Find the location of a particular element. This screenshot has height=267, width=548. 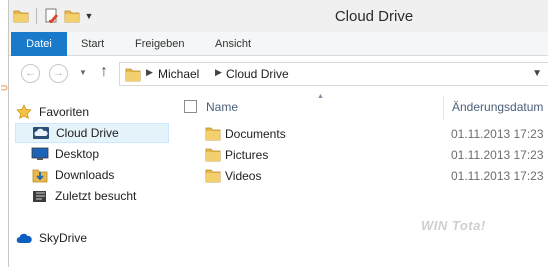

select-all-checkbox is located at coordinates (190, 106).